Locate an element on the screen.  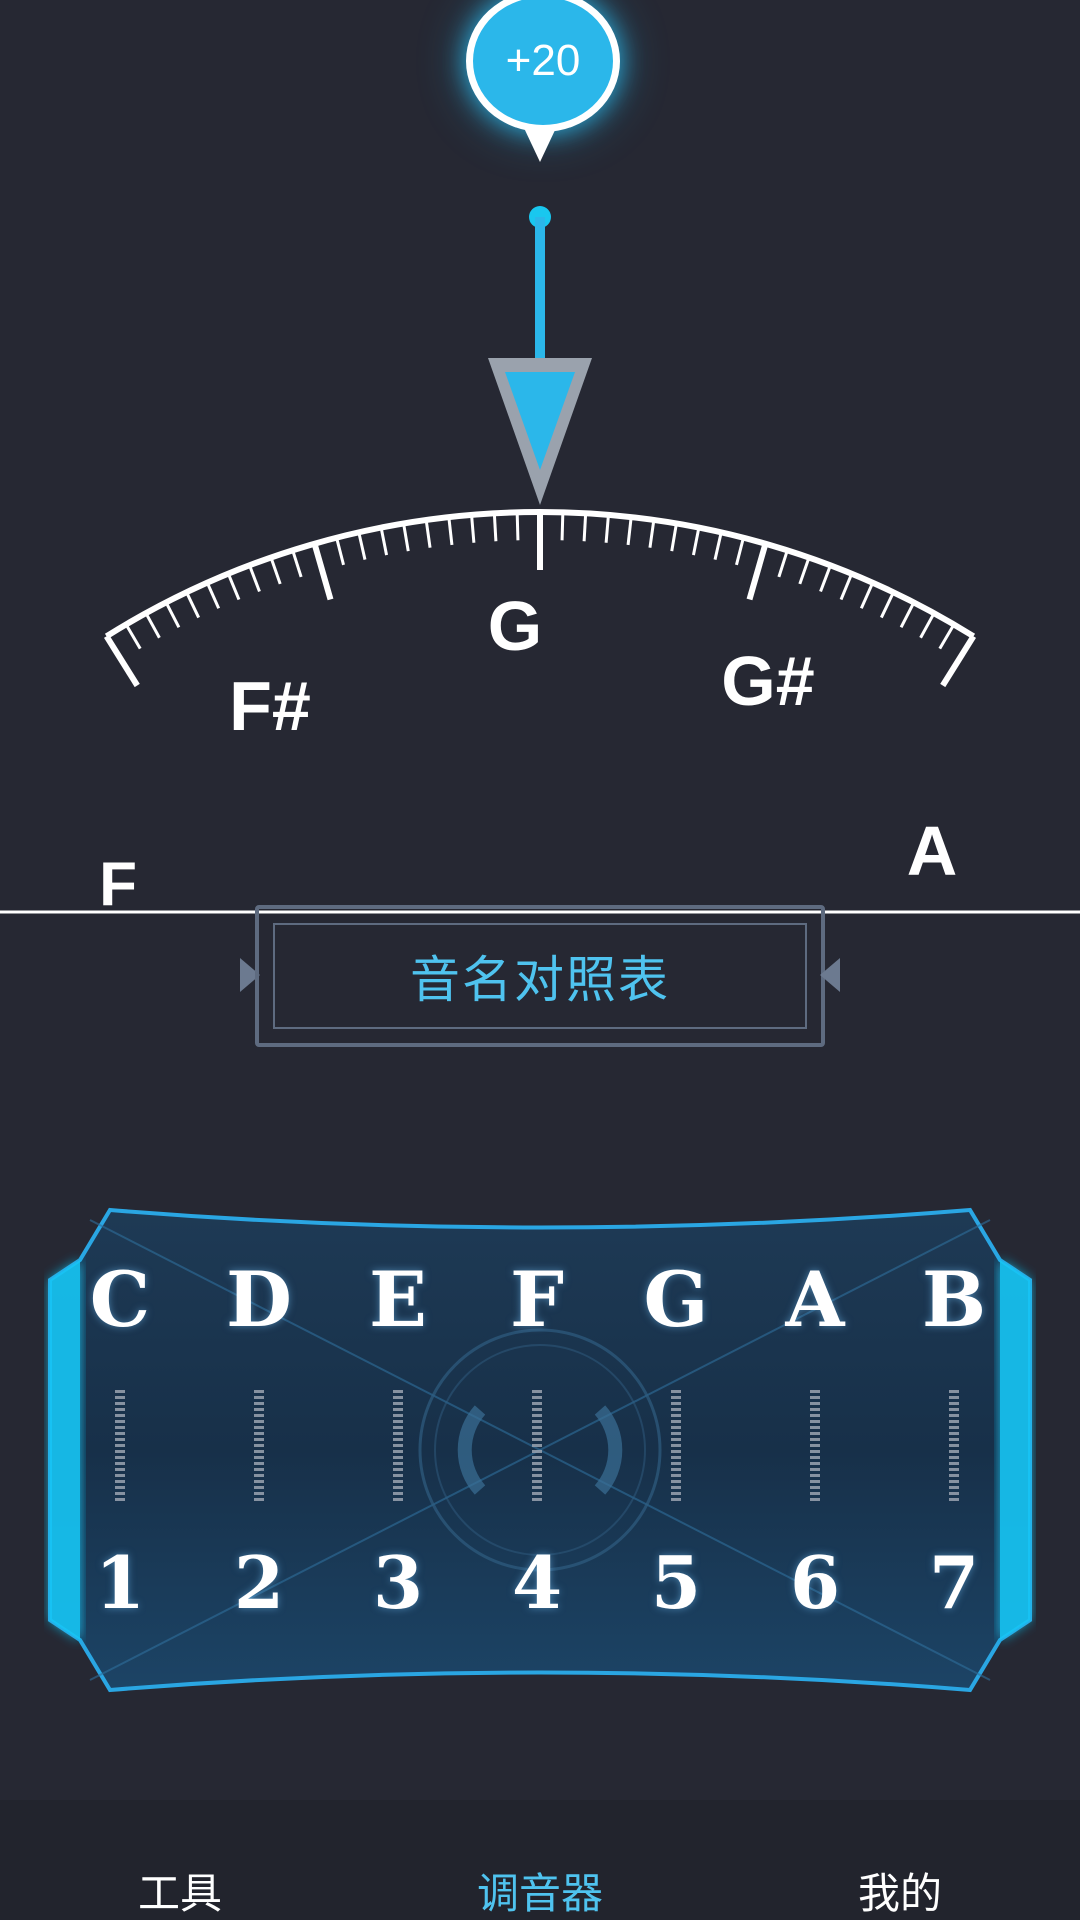
note-column-d: D 2 is located at coordinates (259, 1450).